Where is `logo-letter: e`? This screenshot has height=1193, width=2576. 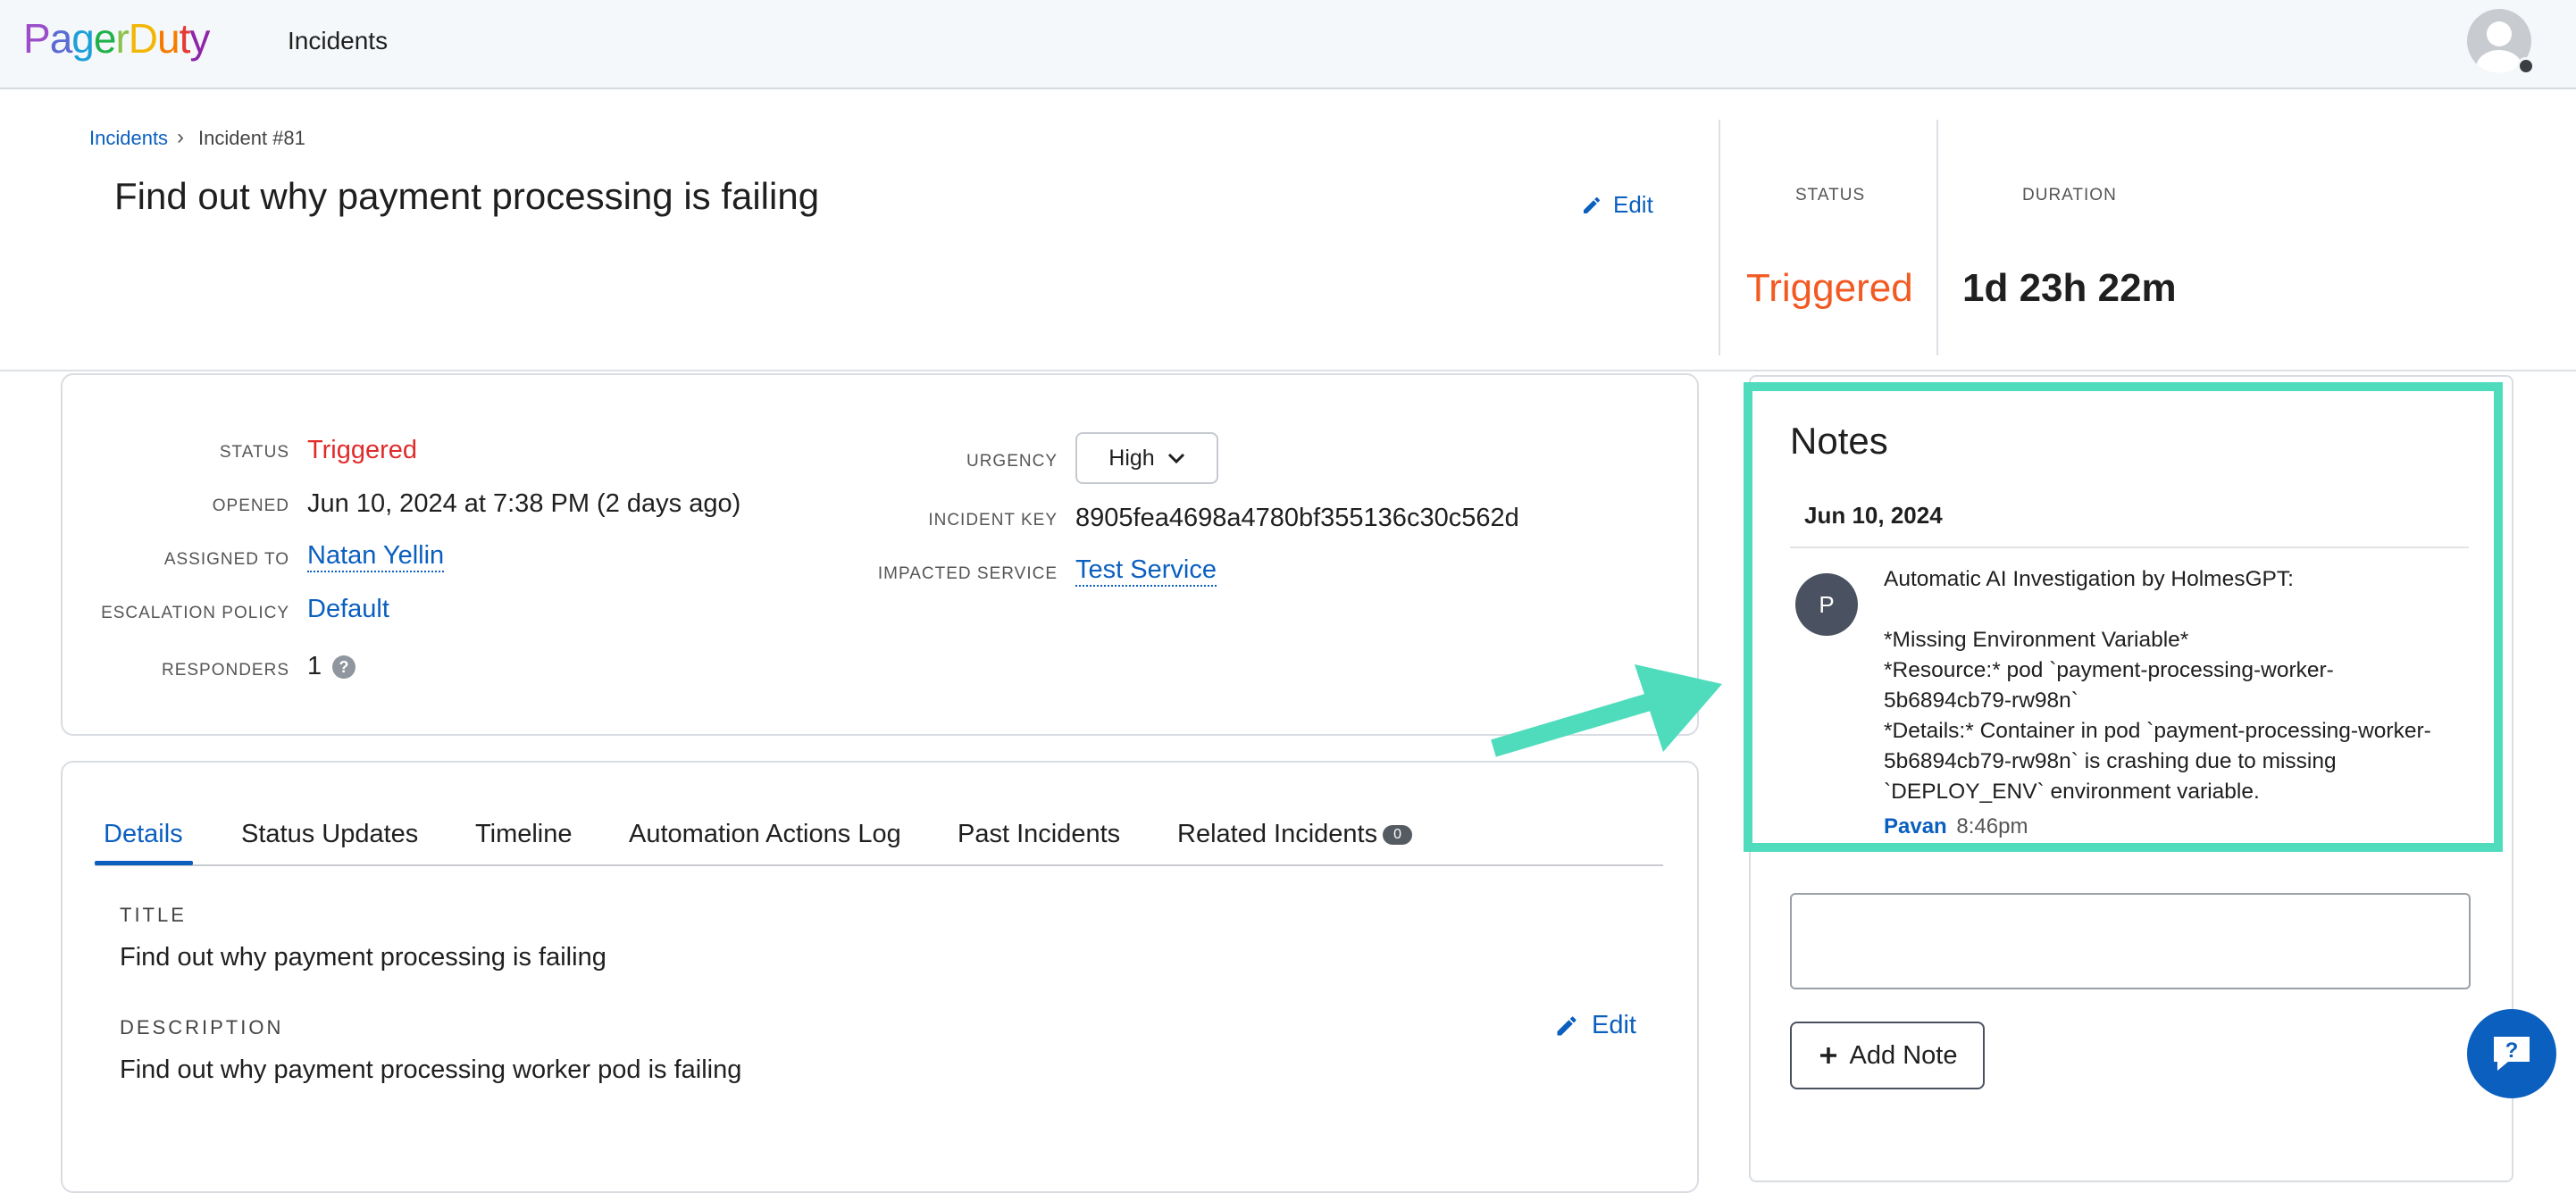 logo-letter: e is located at coordinates (105, 38).